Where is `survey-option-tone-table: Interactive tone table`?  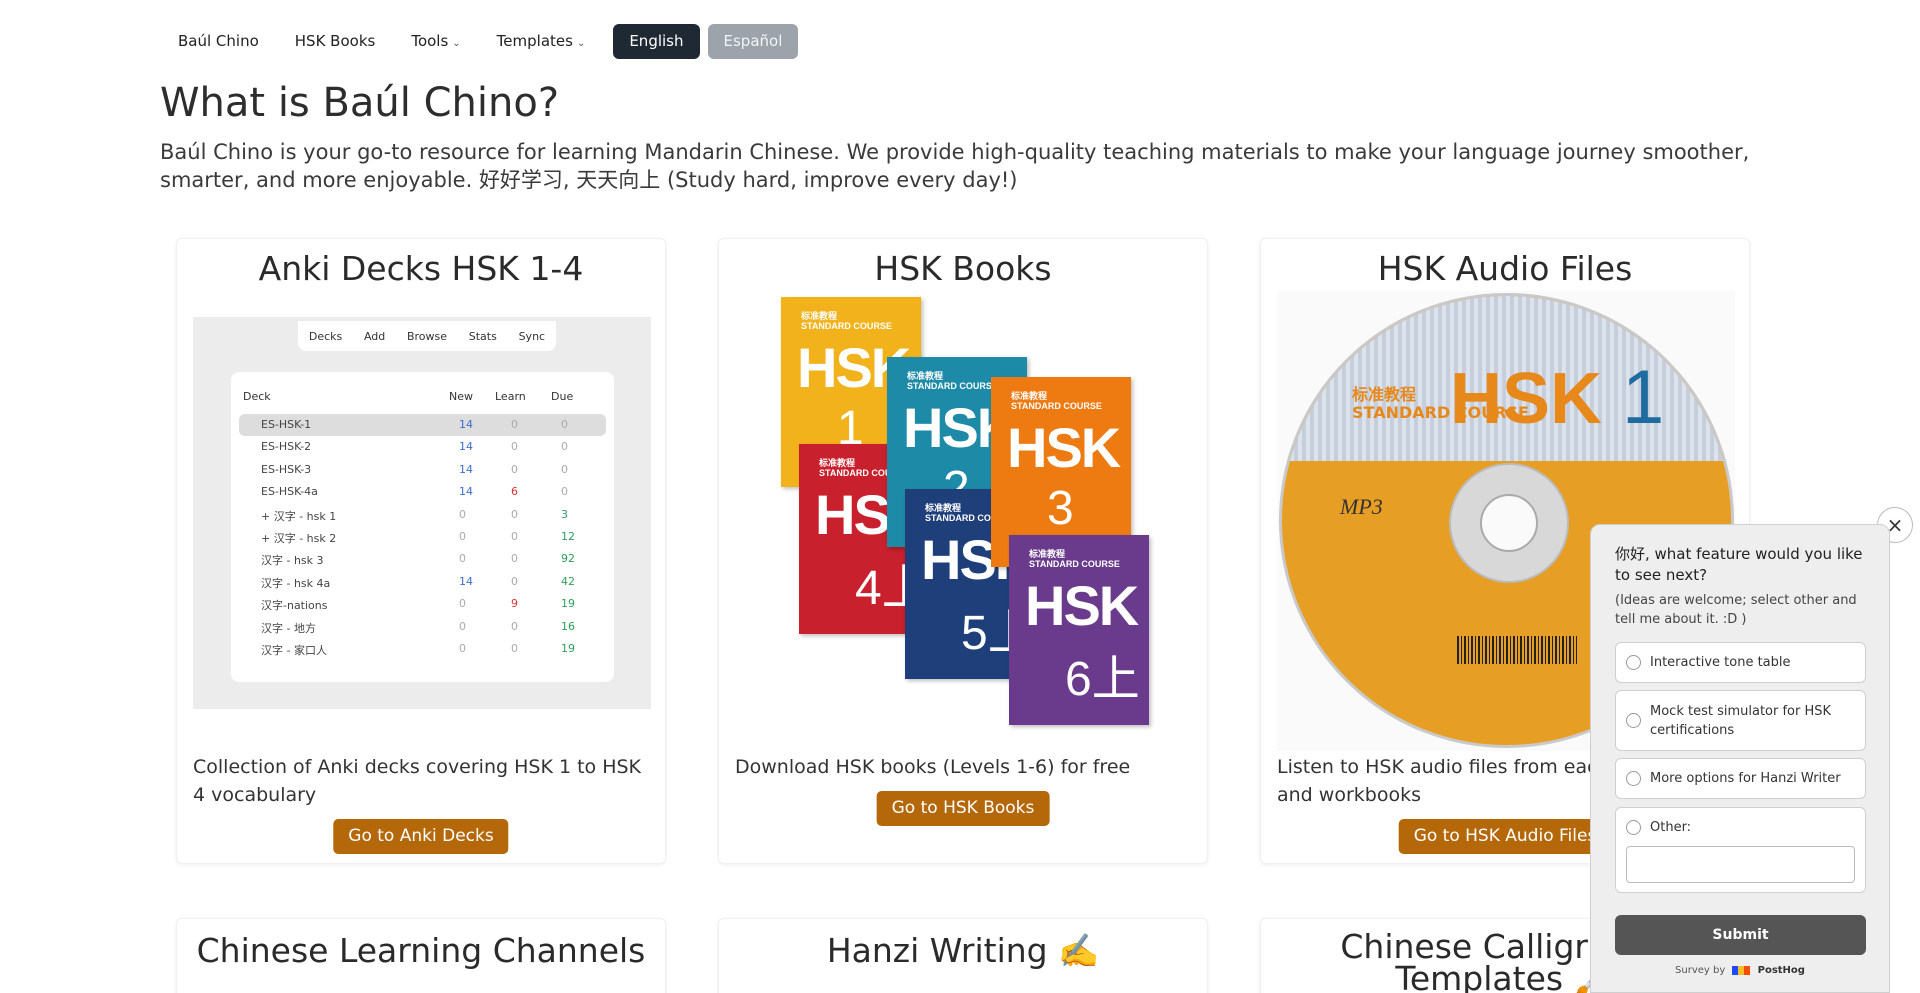
survey-option-tone-table: Interactive tone table is located at coordinates (1740, 662).